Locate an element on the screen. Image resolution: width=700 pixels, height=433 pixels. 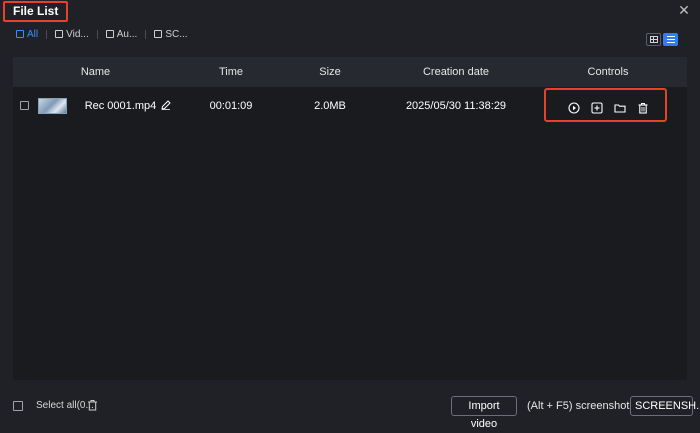
size-cell: 2.0MB is located at coordinates (330, 106).